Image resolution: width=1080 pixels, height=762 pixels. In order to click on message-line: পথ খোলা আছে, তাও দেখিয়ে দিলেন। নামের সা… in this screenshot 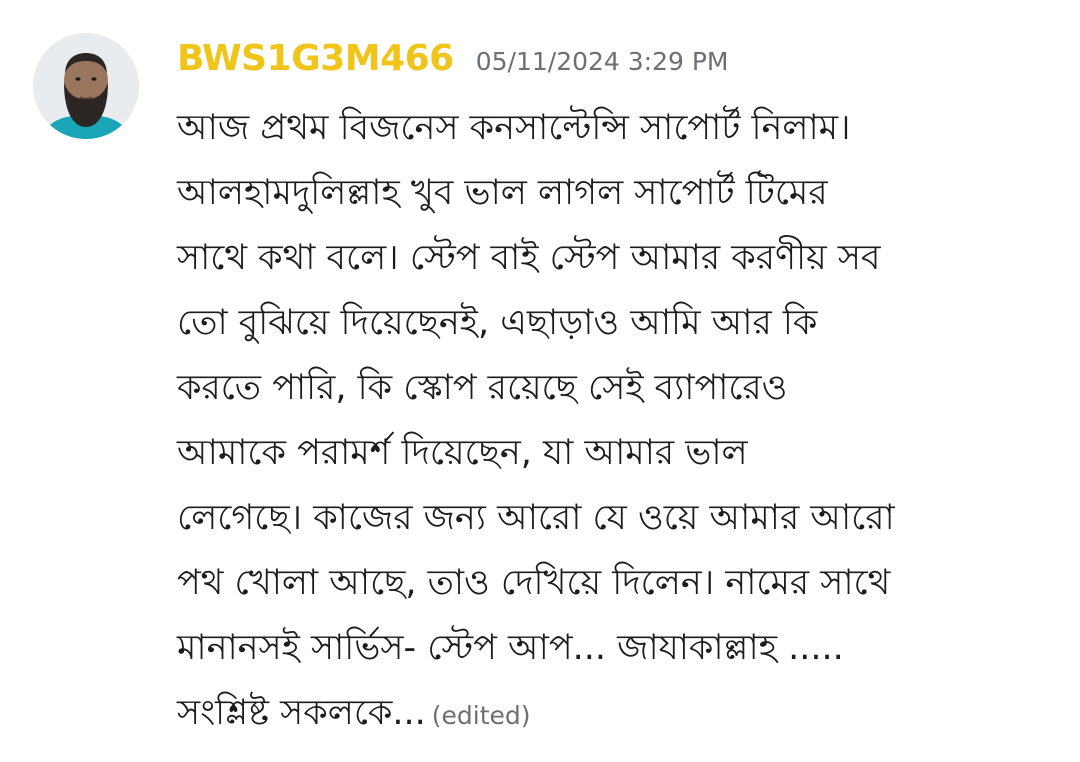, I will do `click(534, 583)`.